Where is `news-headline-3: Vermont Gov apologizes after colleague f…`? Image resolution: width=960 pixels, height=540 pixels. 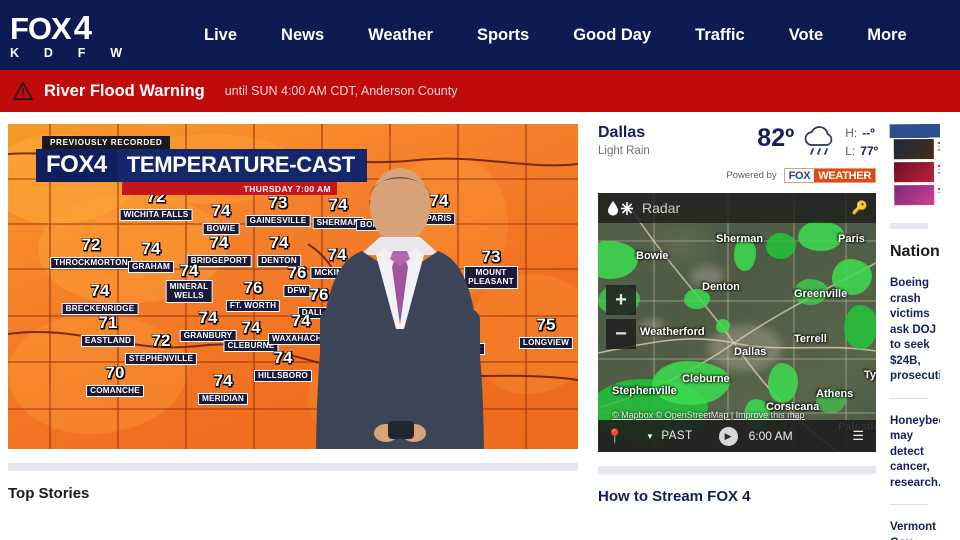
news-headline-3: Vermont Gov apologizes after colleague f… is located at coordinates (915, 530).